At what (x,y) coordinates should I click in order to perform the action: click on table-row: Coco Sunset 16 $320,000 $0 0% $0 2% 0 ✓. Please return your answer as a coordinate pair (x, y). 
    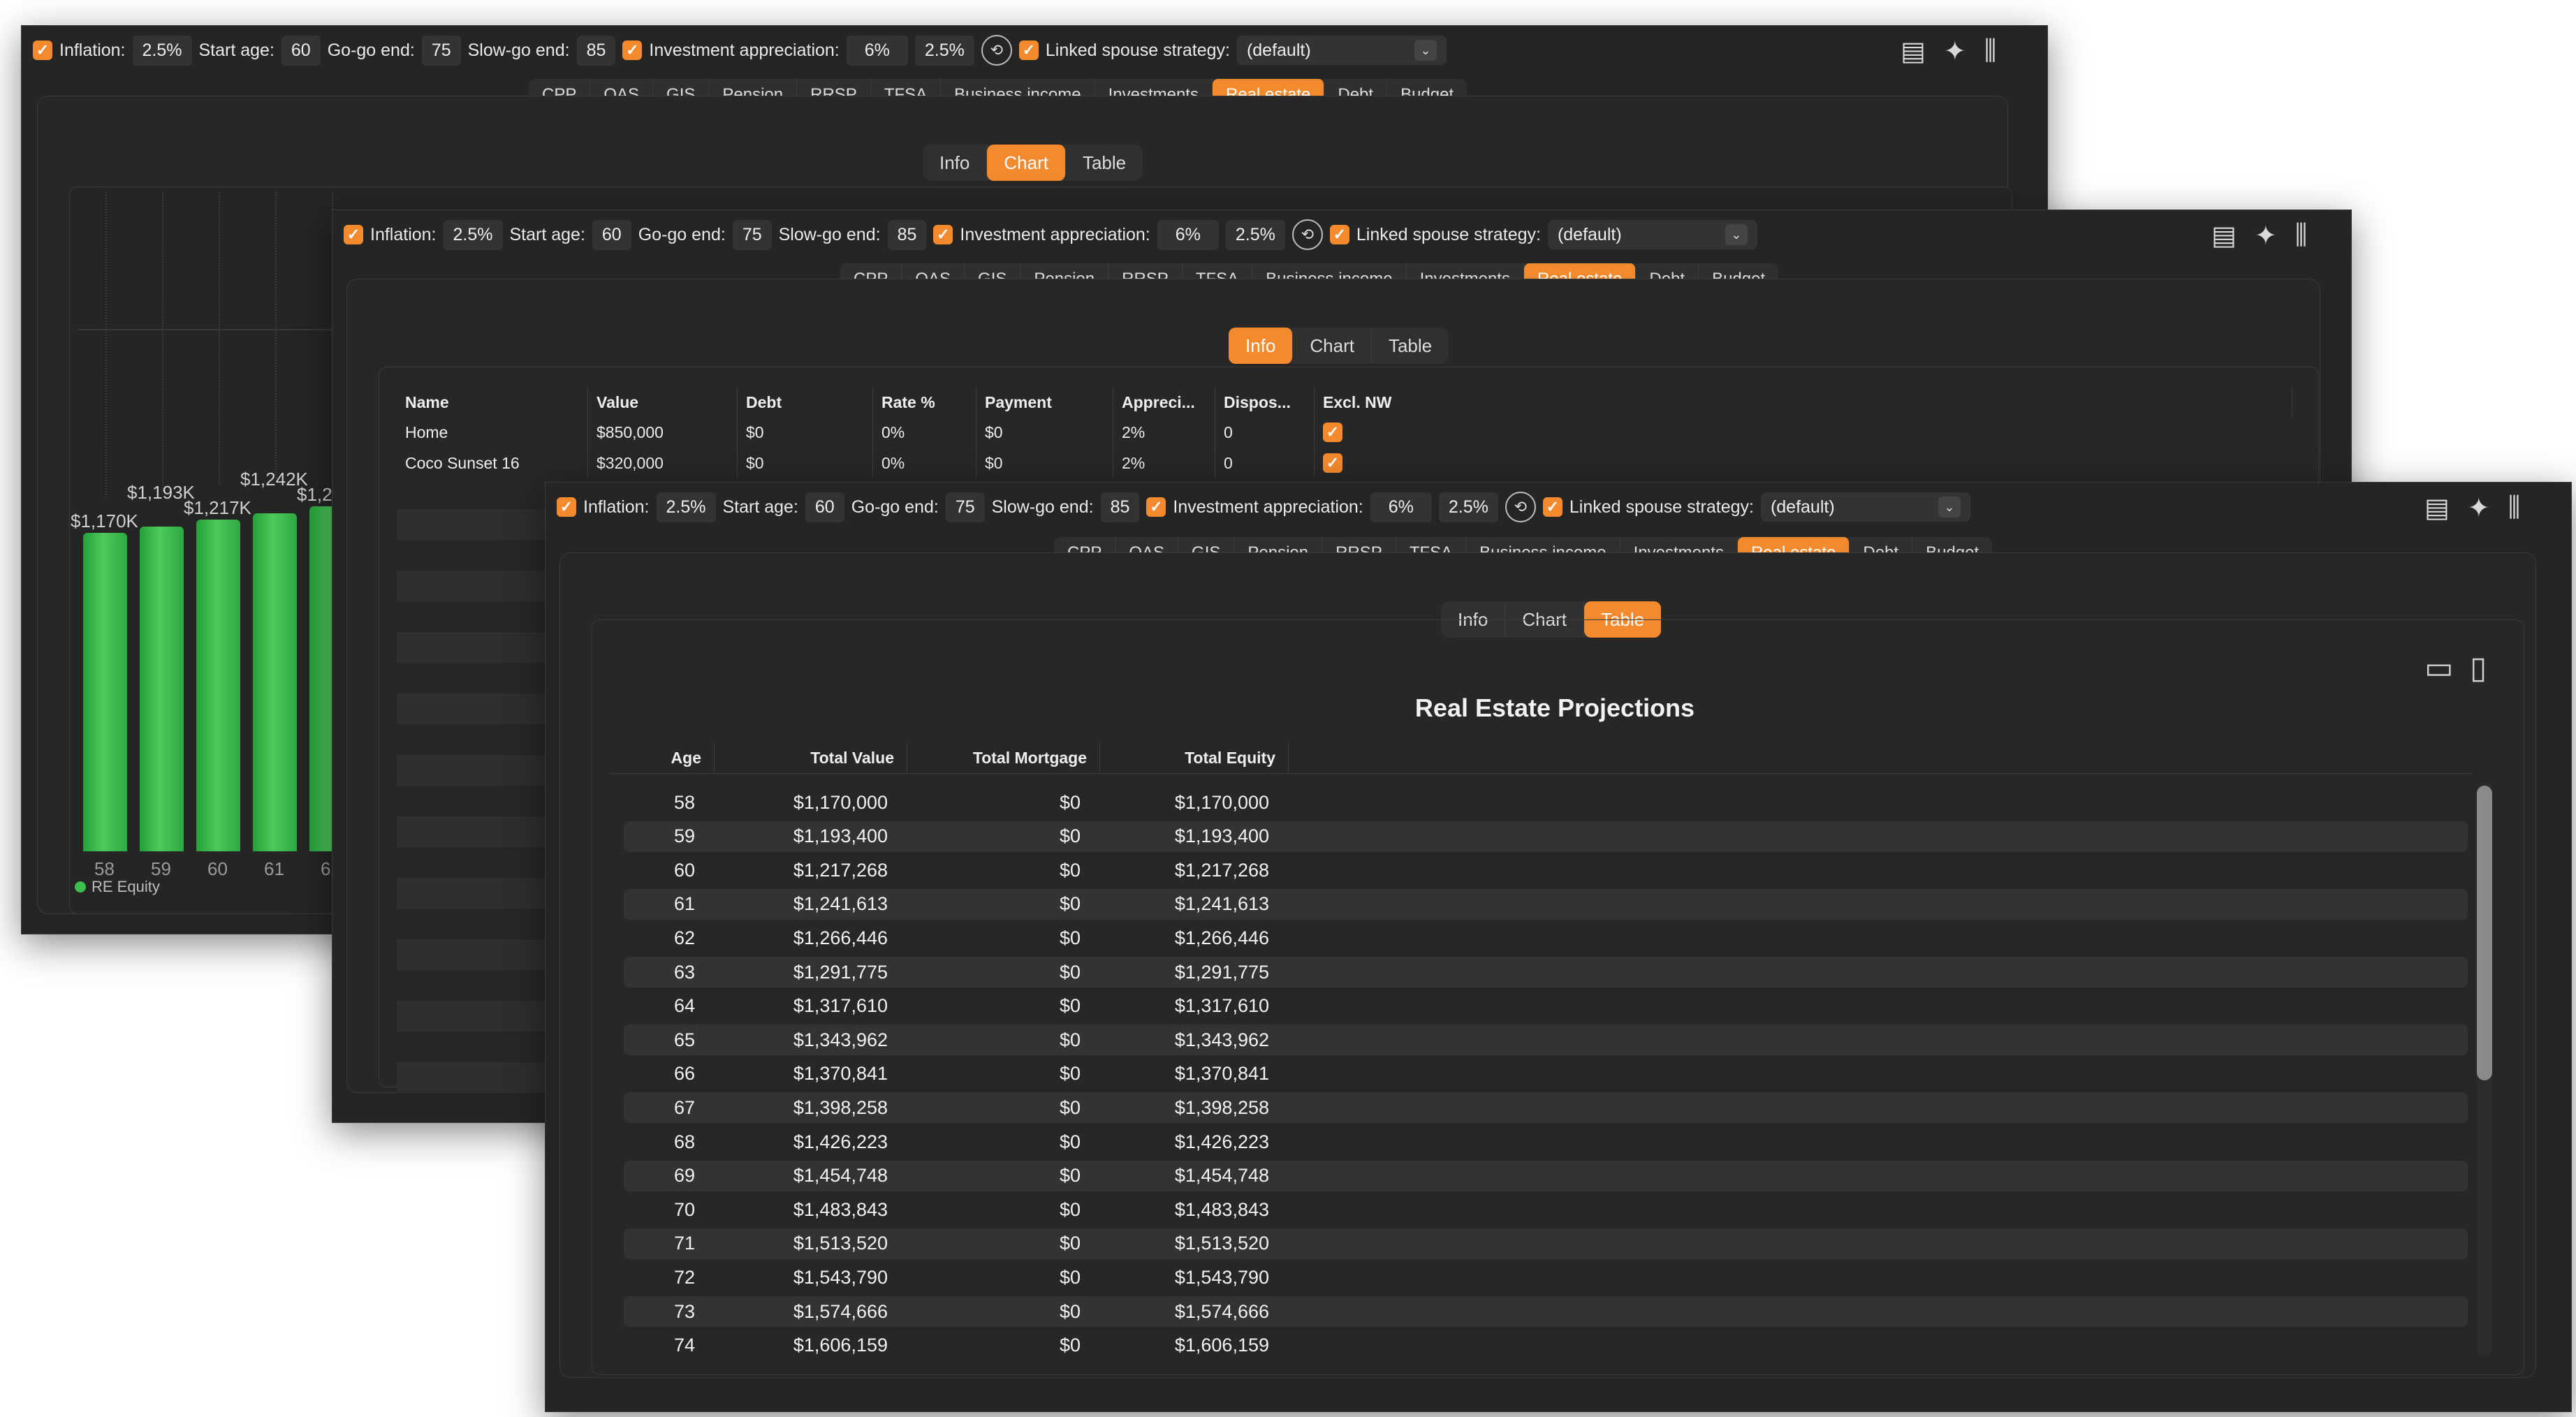
    Looking at the image, I should click on (1344, 463).